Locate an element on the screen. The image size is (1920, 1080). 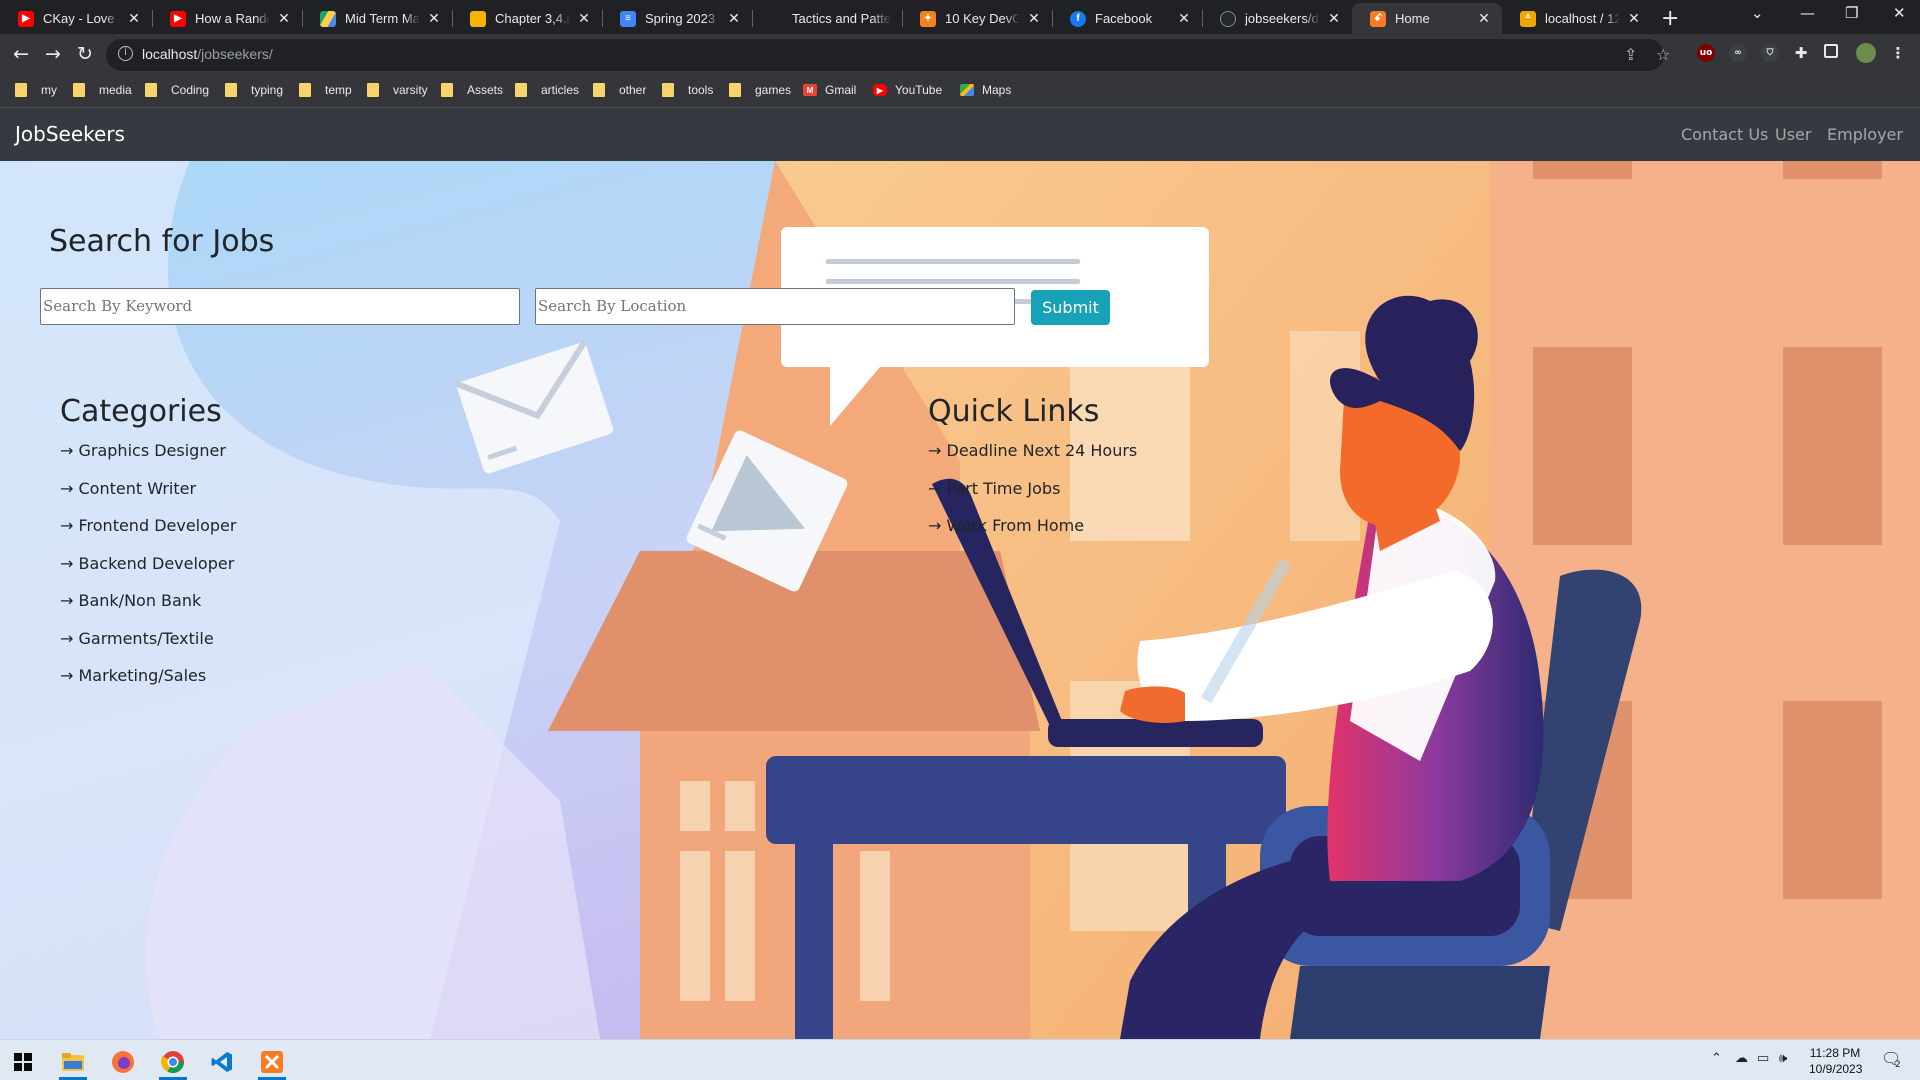
category-link-garments-textile: → Garments/Textile is located at coordinates (137, 638).